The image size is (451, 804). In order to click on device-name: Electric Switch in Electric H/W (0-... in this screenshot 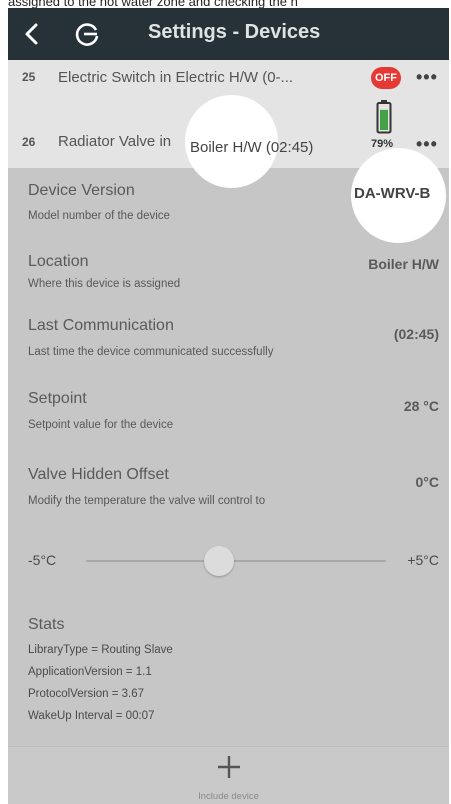, I will do `click(176, 77)`.